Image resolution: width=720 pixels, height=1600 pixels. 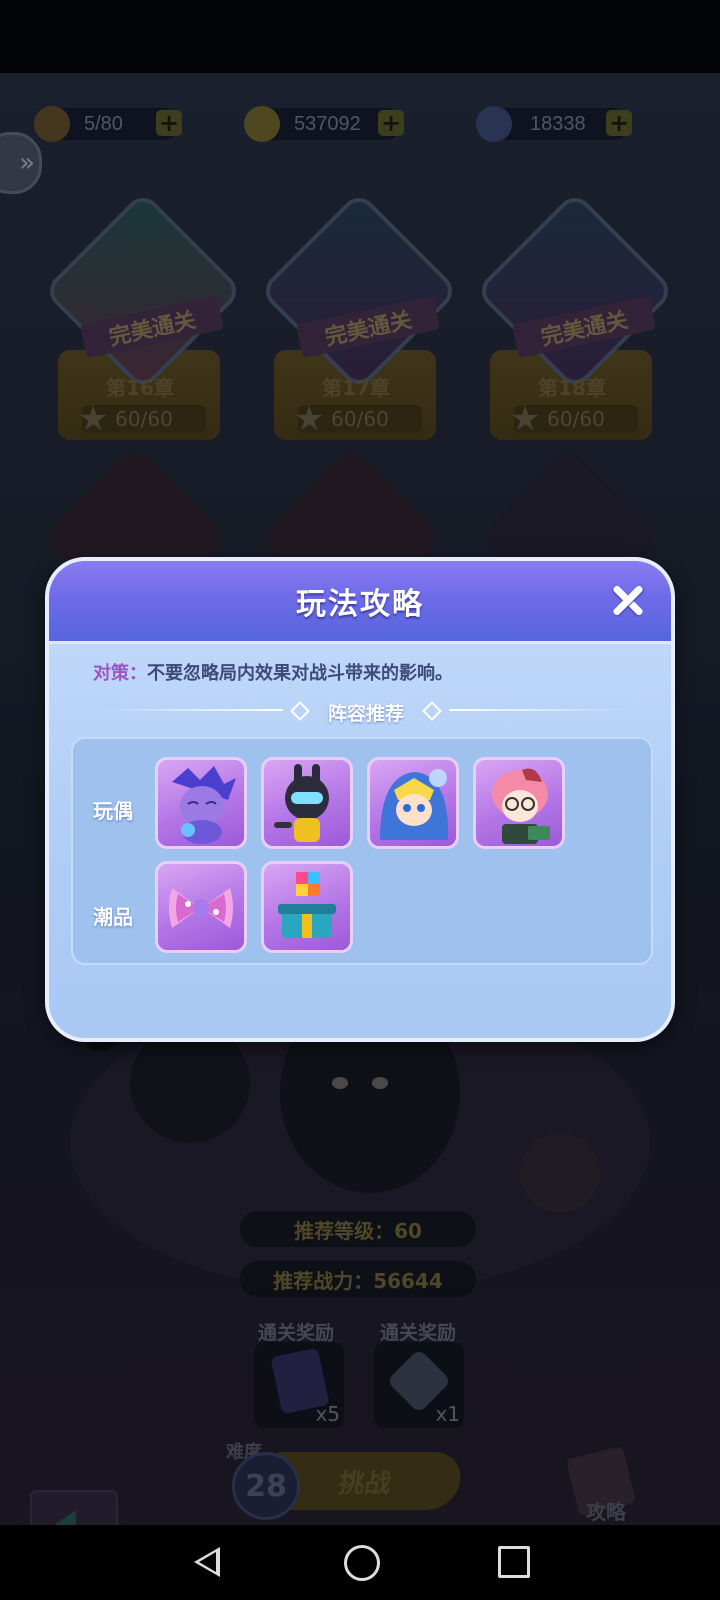 I want to click on coin-value: 537092, so click(x=327, y=123).